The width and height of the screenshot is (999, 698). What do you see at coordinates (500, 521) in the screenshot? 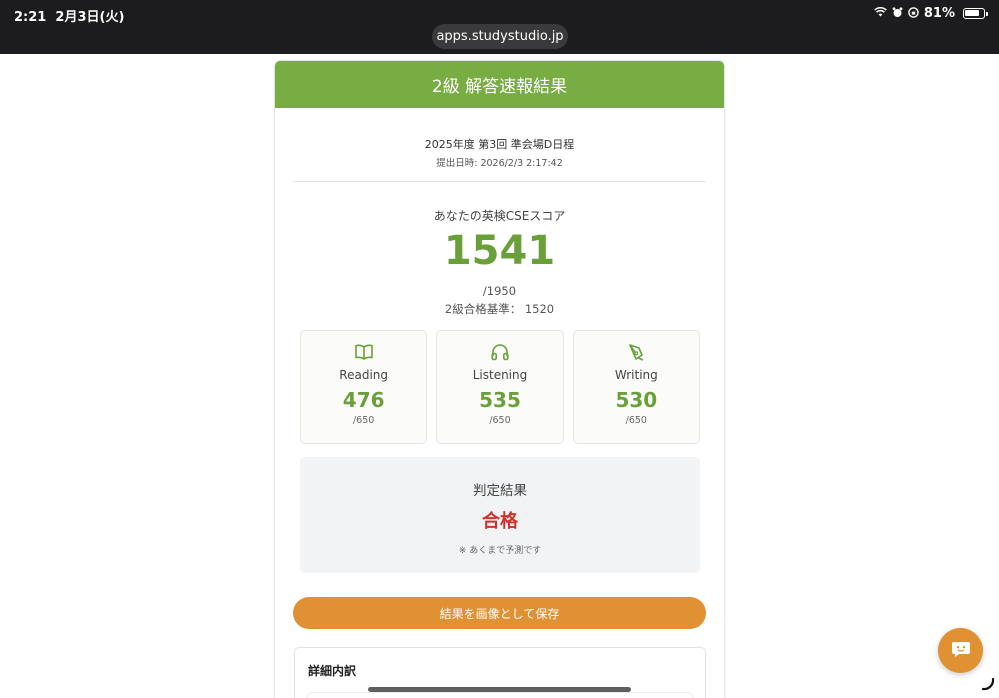
I see `judgement-result: 合格` at bounding box center [500, 521].